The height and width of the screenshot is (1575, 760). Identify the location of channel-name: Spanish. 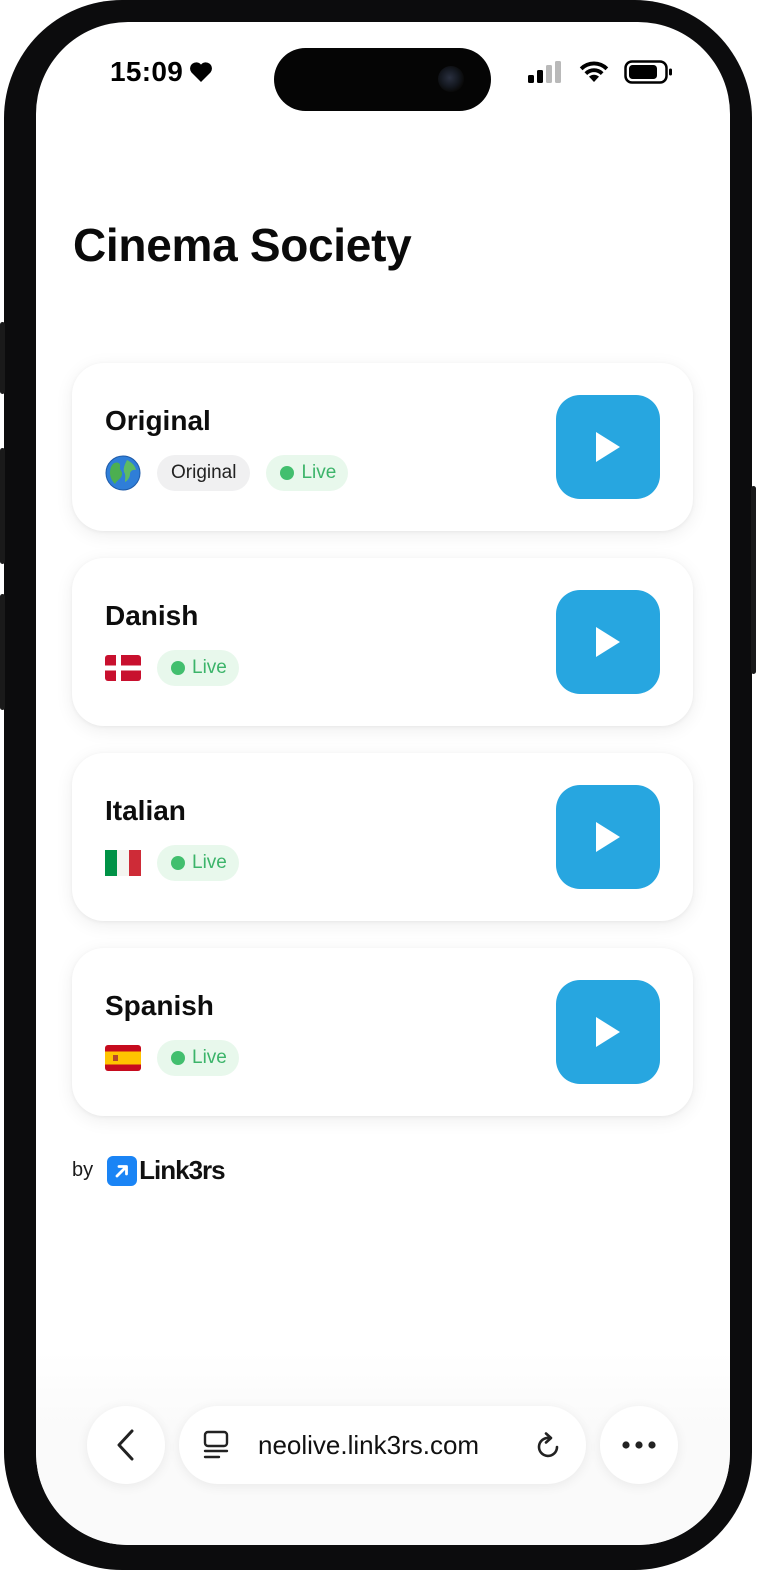
(159, 1005).